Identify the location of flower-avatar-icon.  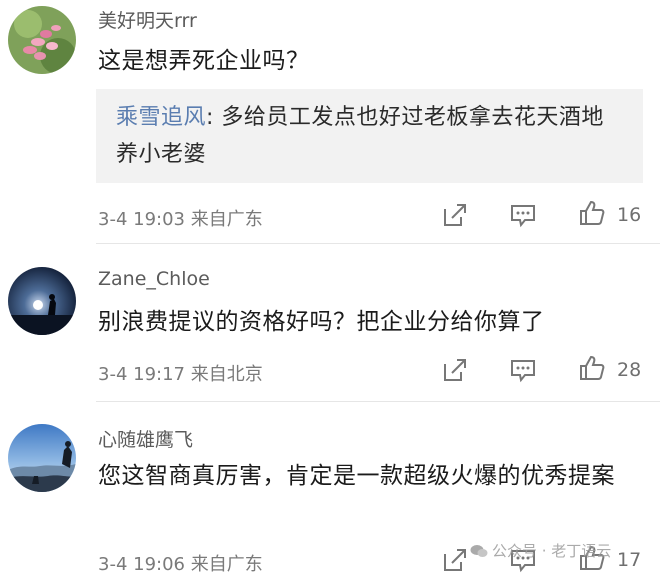
(42, 40).